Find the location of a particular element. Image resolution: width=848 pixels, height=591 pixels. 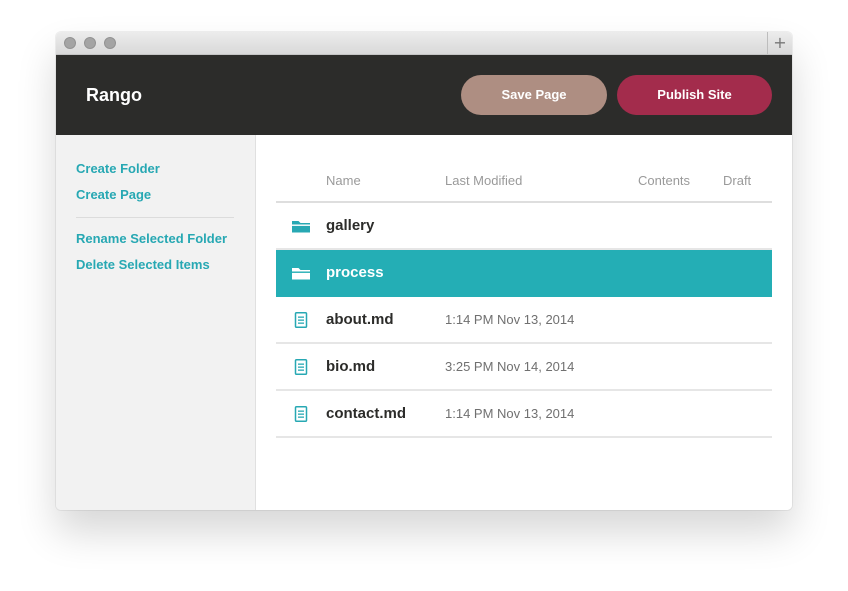

table-header: Name Last Modified Contents Draft is located at coordinates (524, 184).